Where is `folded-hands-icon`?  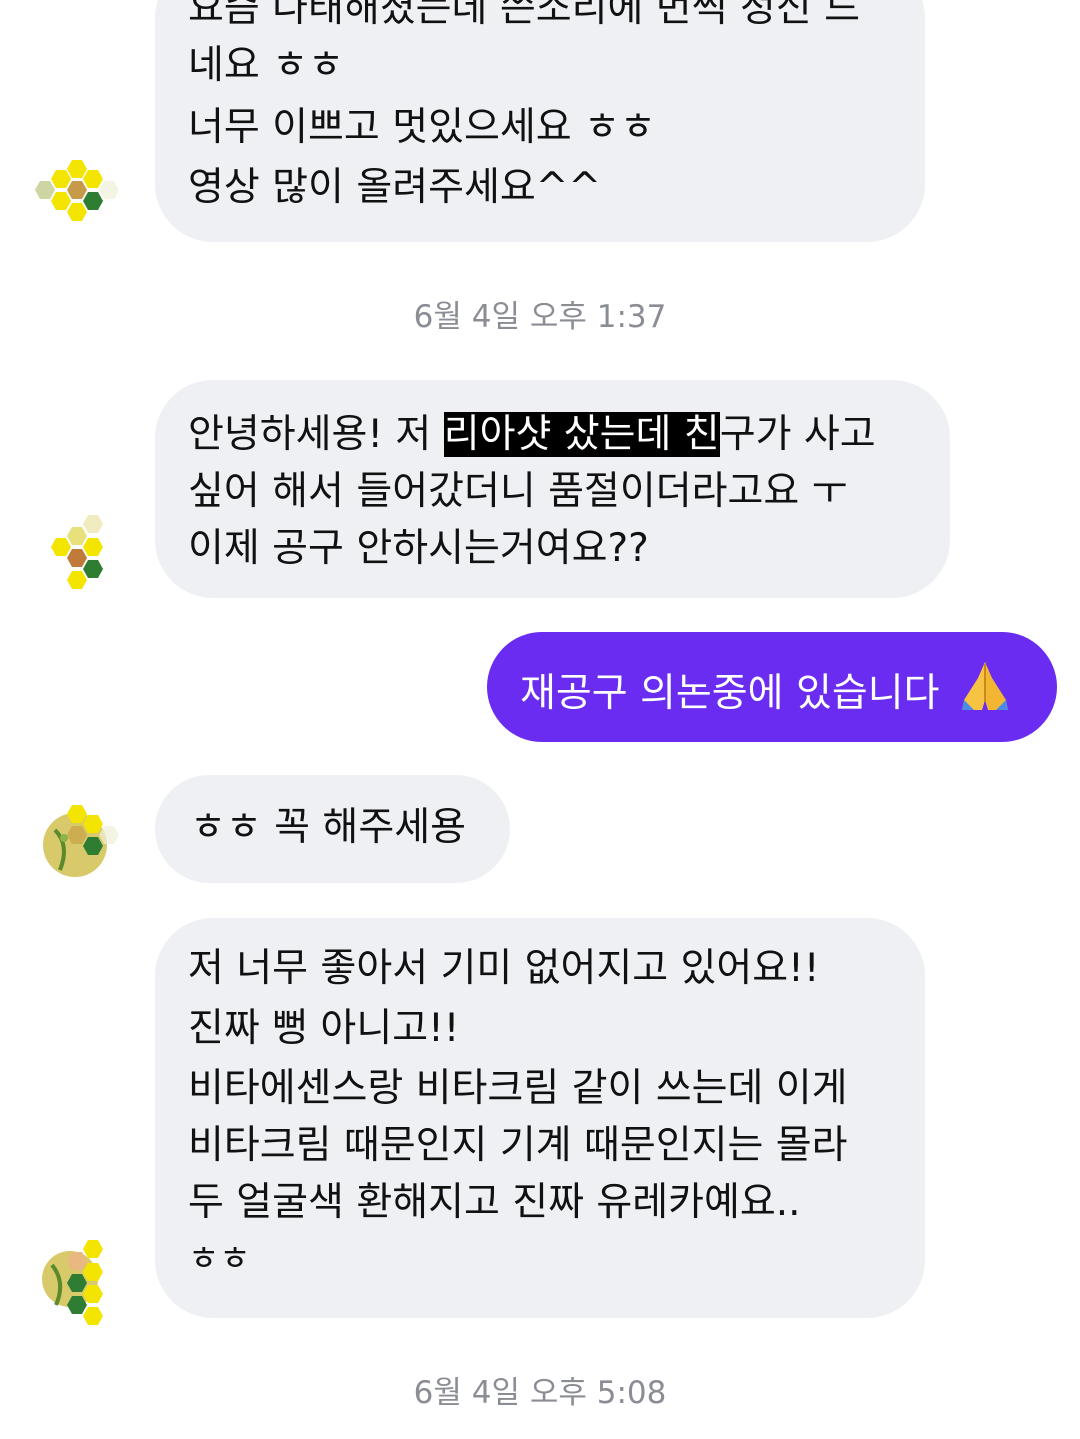 folded-hands-icon is located at coordinates (984, 686).